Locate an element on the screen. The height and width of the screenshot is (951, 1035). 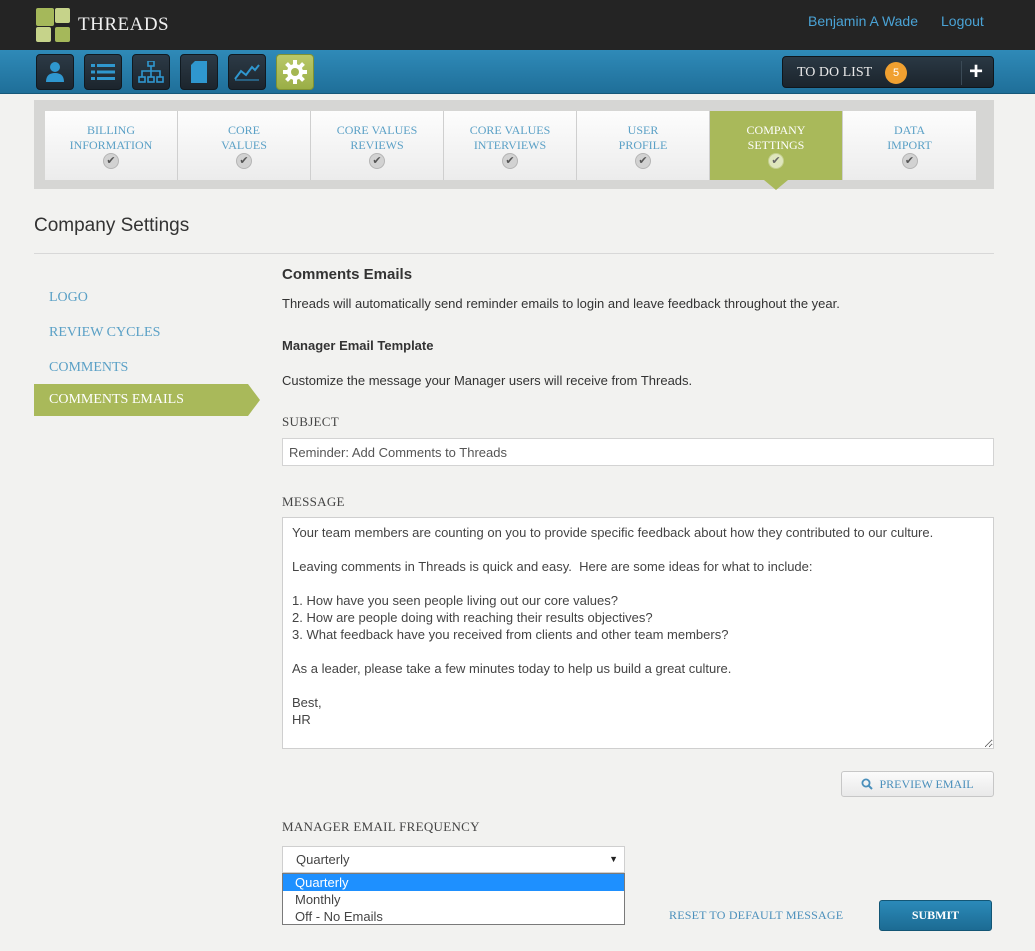
org-chart-icon is located at coordinates (151, 72).